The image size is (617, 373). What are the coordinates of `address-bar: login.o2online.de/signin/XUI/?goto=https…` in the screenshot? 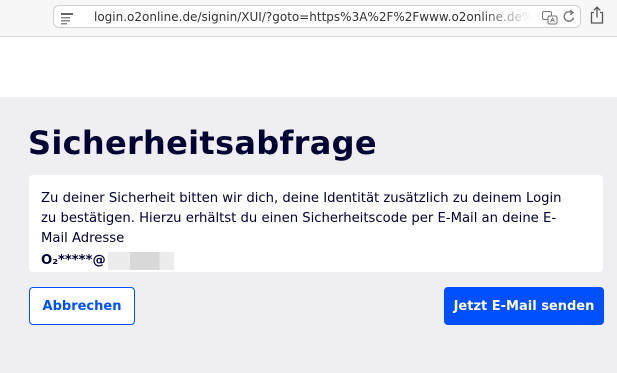 It's located at (317, 16).